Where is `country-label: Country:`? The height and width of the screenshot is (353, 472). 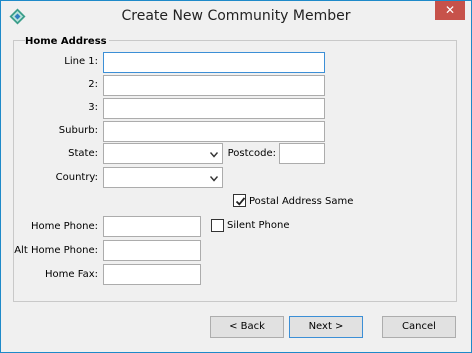
country-label: Country: is located at coordinates (76, 177).